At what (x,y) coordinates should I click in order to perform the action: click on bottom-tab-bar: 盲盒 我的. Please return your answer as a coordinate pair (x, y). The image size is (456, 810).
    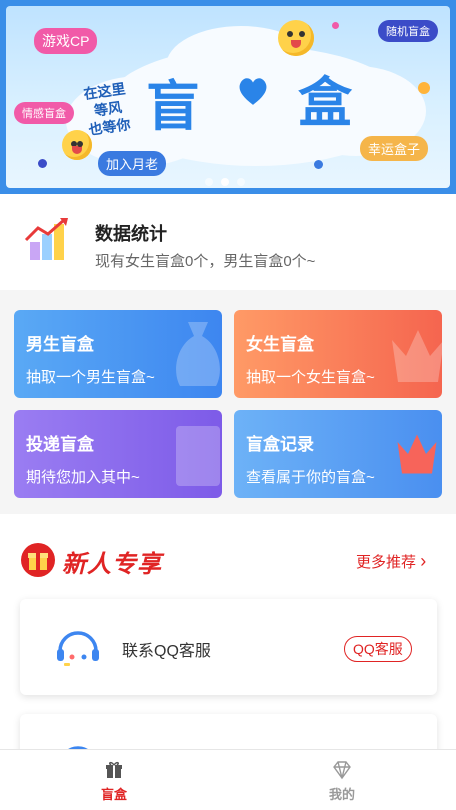
    Looking at the image, I should click on (228, 779).